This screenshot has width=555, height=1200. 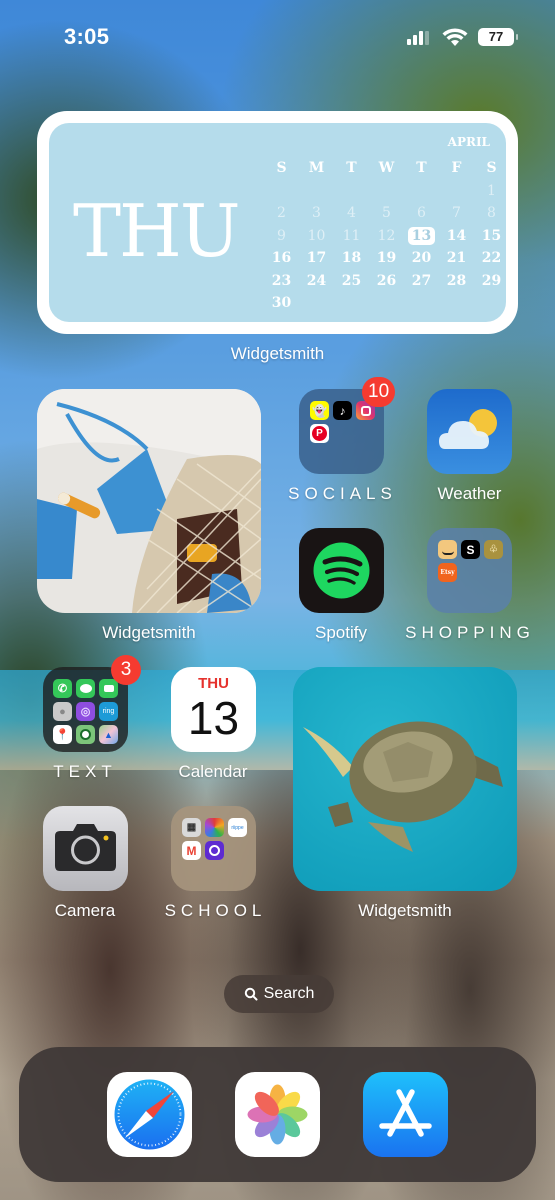 I want to click on search-button: Search, so click(x=279, y=994).